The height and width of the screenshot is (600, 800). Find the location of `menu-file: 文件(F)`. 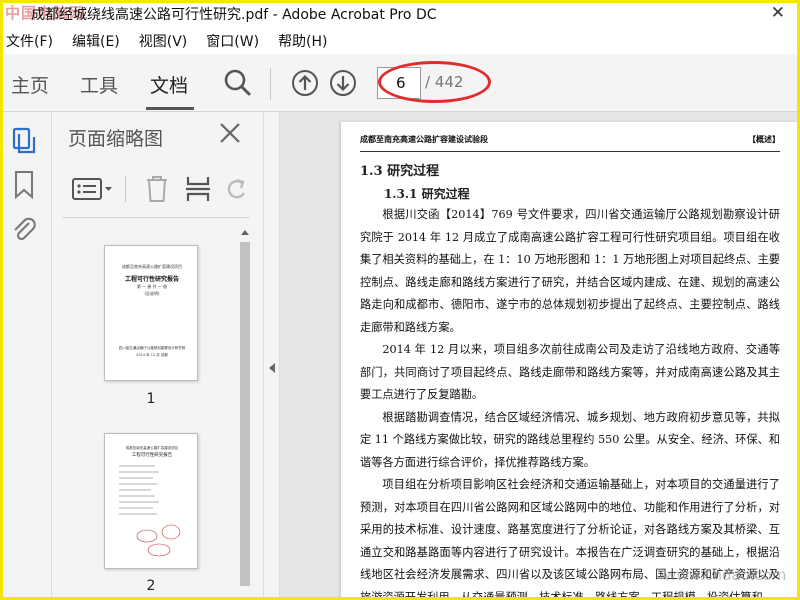

menu-file: 文件(F) is located at coordinates (32, 41).